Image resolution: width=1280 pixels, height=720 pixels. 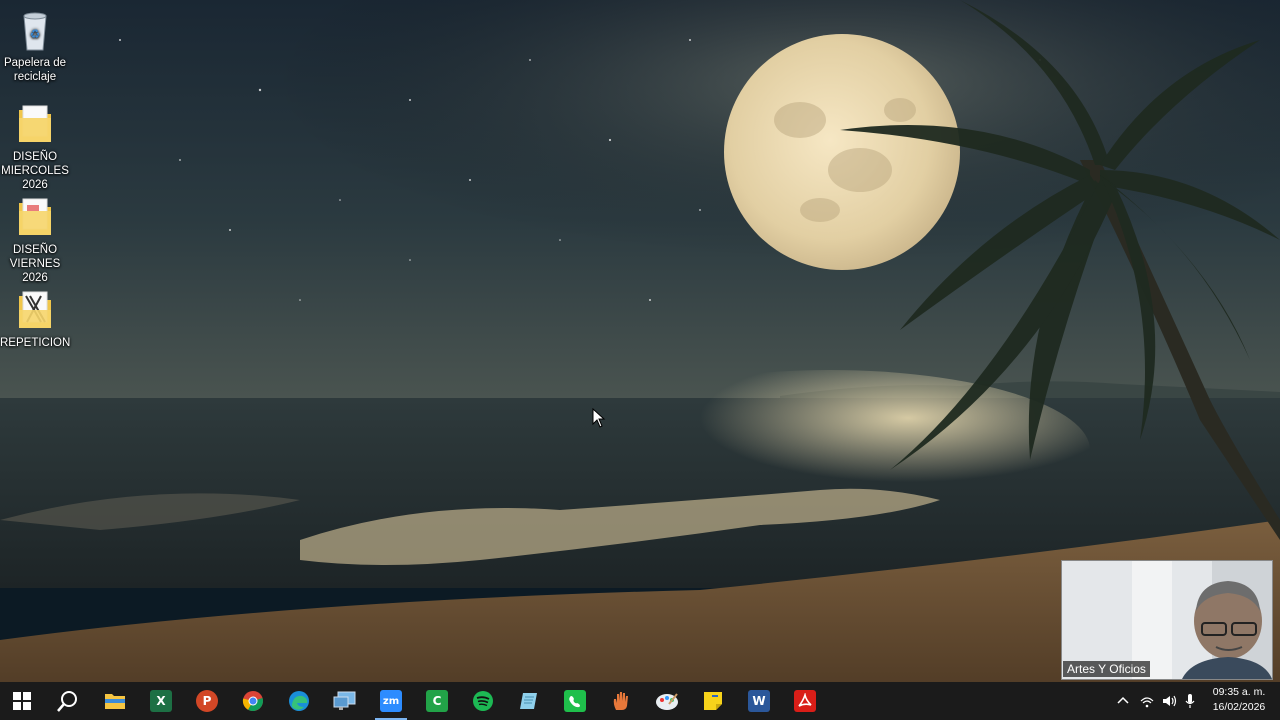 I want to click on mouse-cursor-icon, so click(x=599, y=418).